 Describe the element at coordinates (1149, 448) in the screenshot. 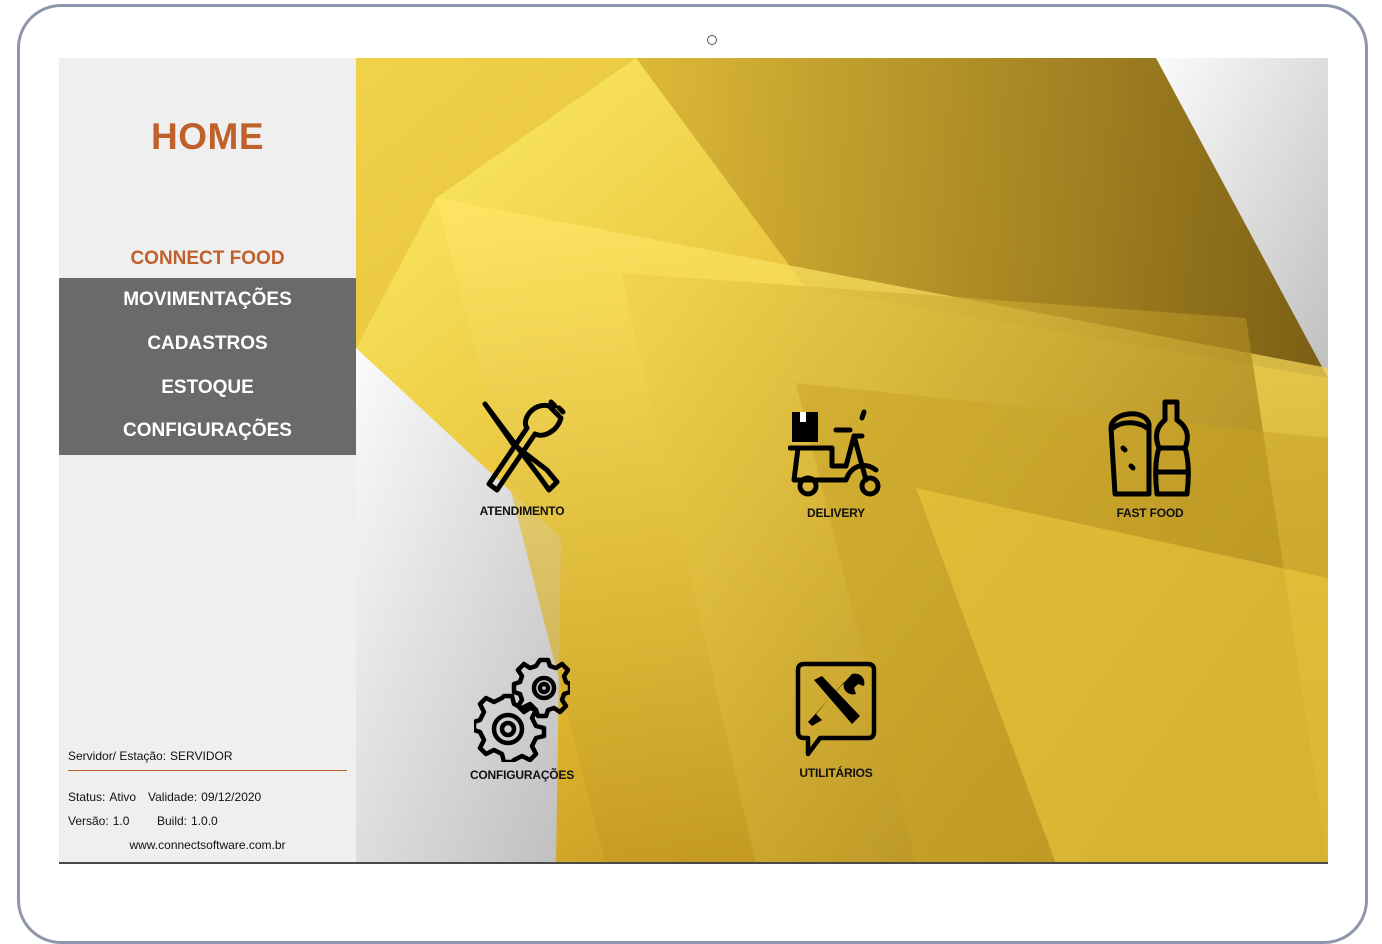

I see `burrito-soda-icon` at that location.